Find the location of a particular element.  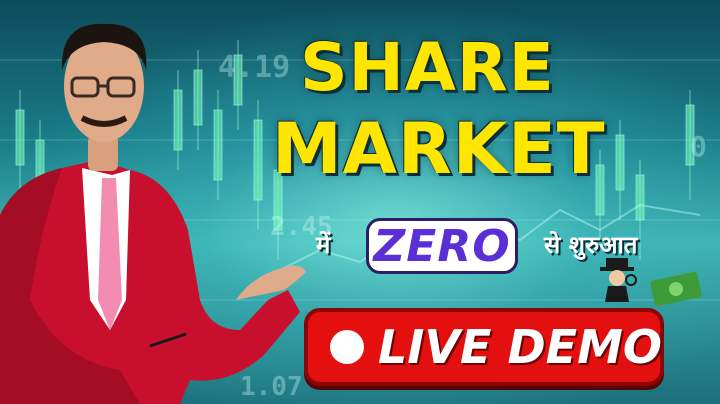

ticker-value-4: 0 is located at coordinates (698, 146).